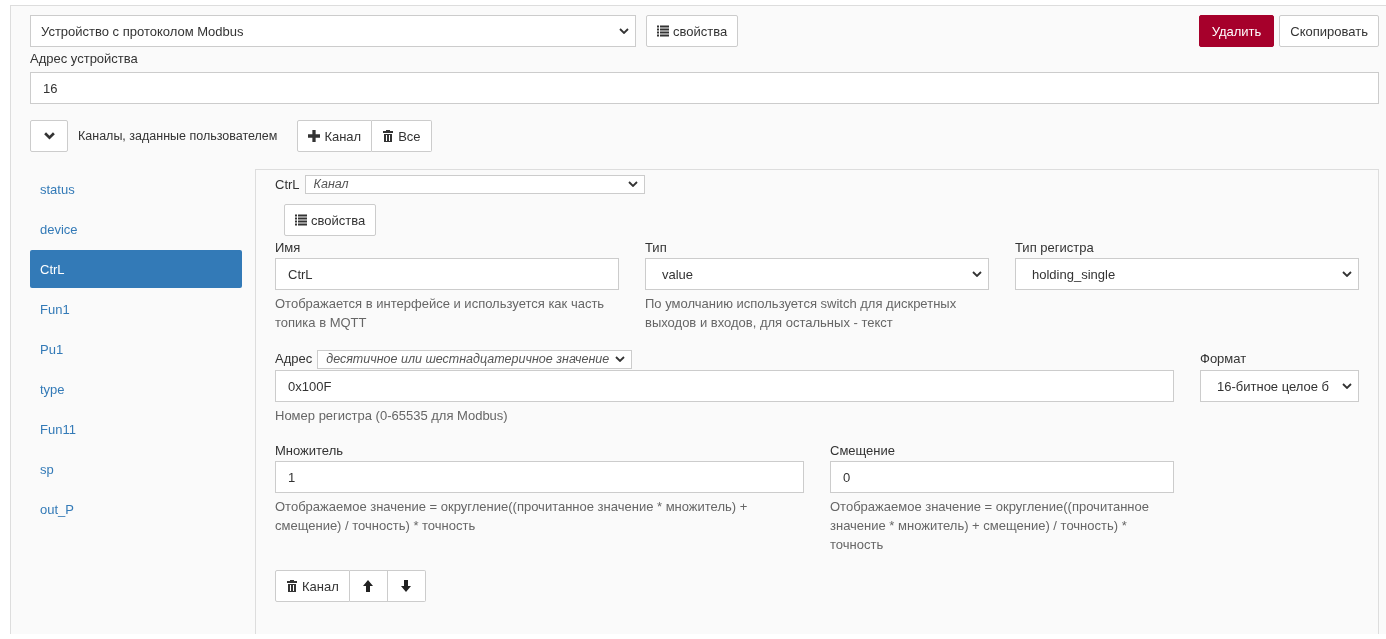 The height and width of the screenshot is (639, 1386). What do you see at coordinates (1279, 386) in the screenshot?
I see `format-select: 16-битное целое б` at bounding box center [1279, 386].